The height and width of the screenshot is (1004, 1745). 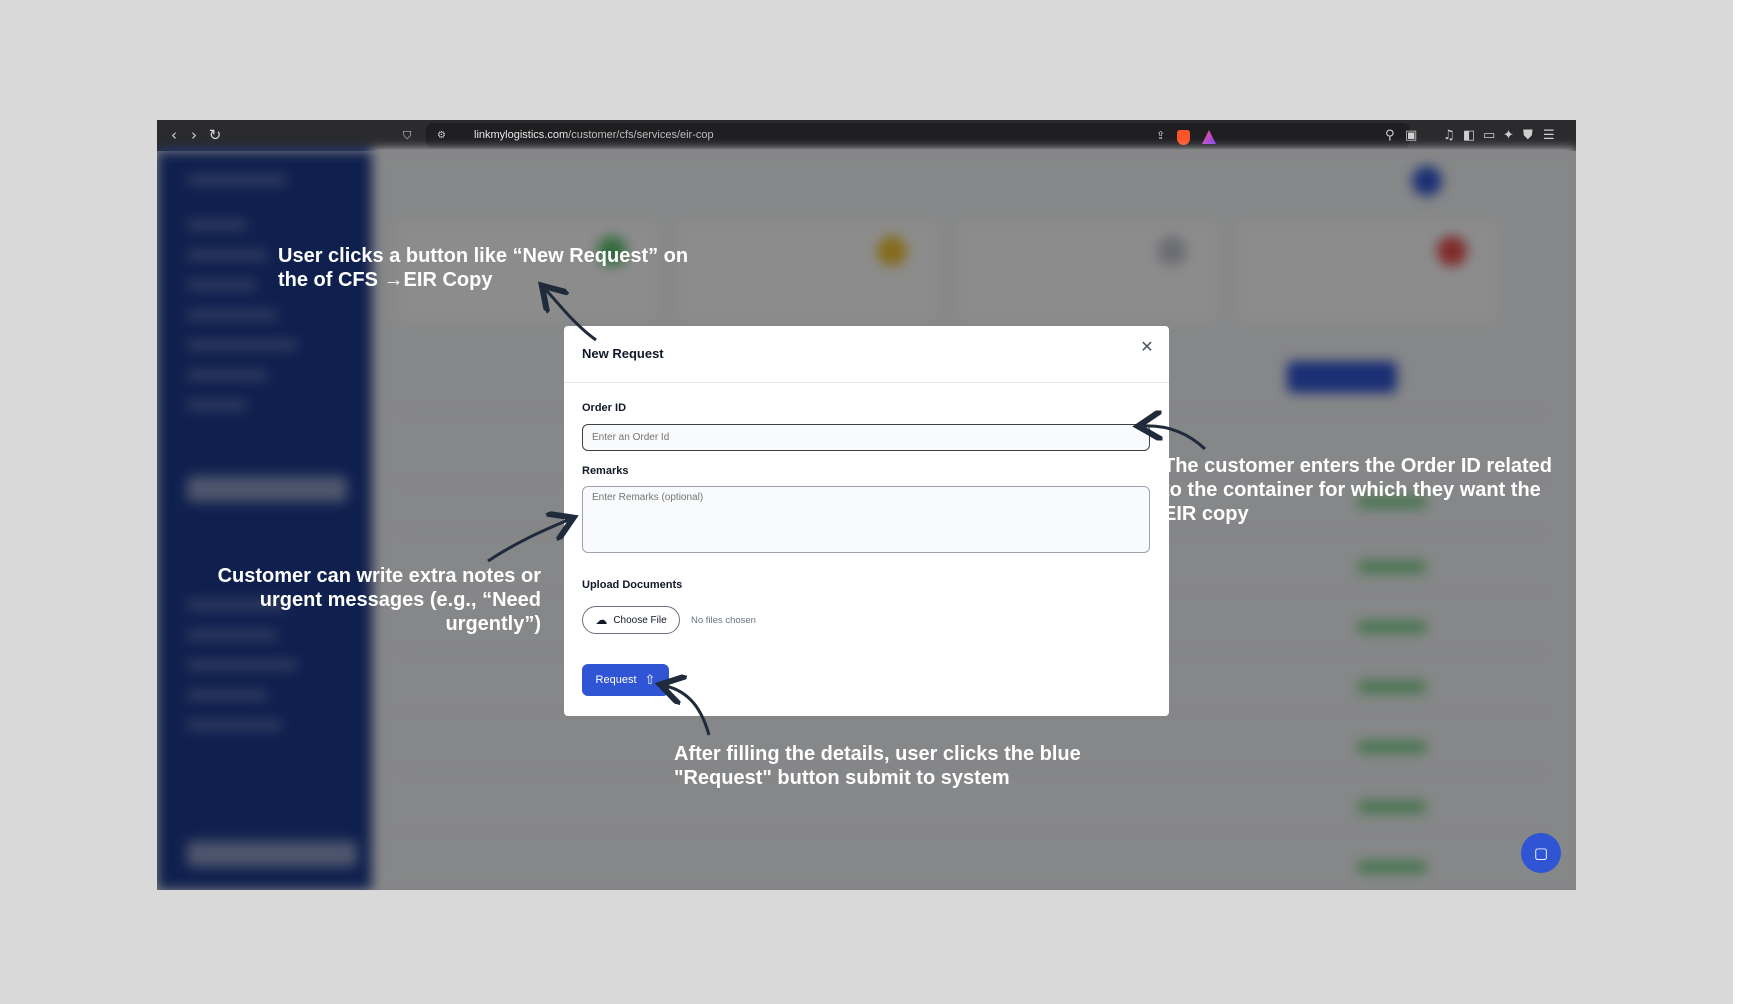 I want to click on leo-icon: ✦, so click(x=1508, y=136).